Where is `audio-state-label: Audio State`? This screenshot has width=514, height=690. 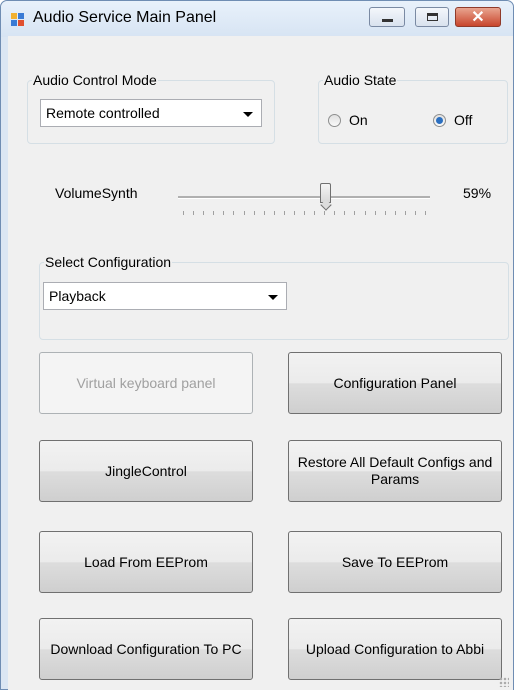 audio-state-label: Audio State is located at coordinates (360, 80).